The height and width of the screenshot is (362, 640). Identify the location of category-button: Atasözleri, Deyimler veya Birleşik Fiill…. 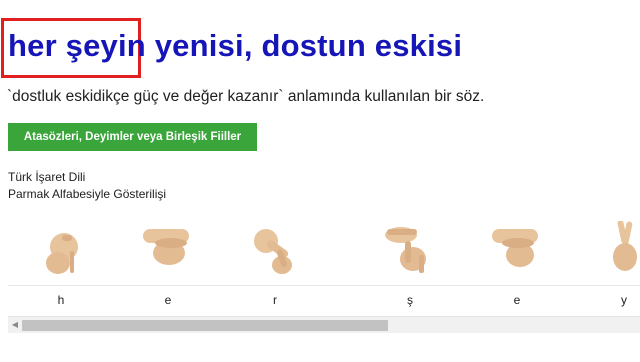
(132, 137).